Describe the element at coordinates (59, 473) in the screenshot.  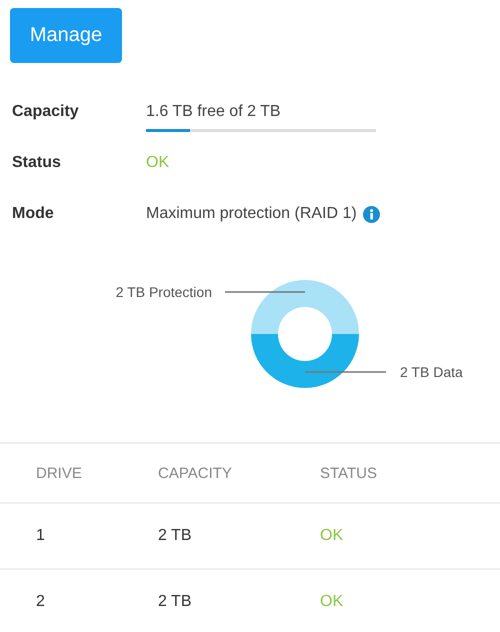
I see `column-header: DRIVE` at that location.